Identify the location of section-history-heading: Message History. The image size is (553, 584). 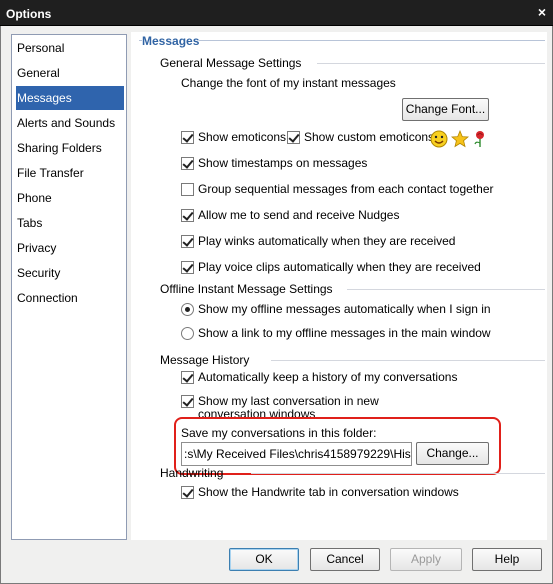
(205, 360).